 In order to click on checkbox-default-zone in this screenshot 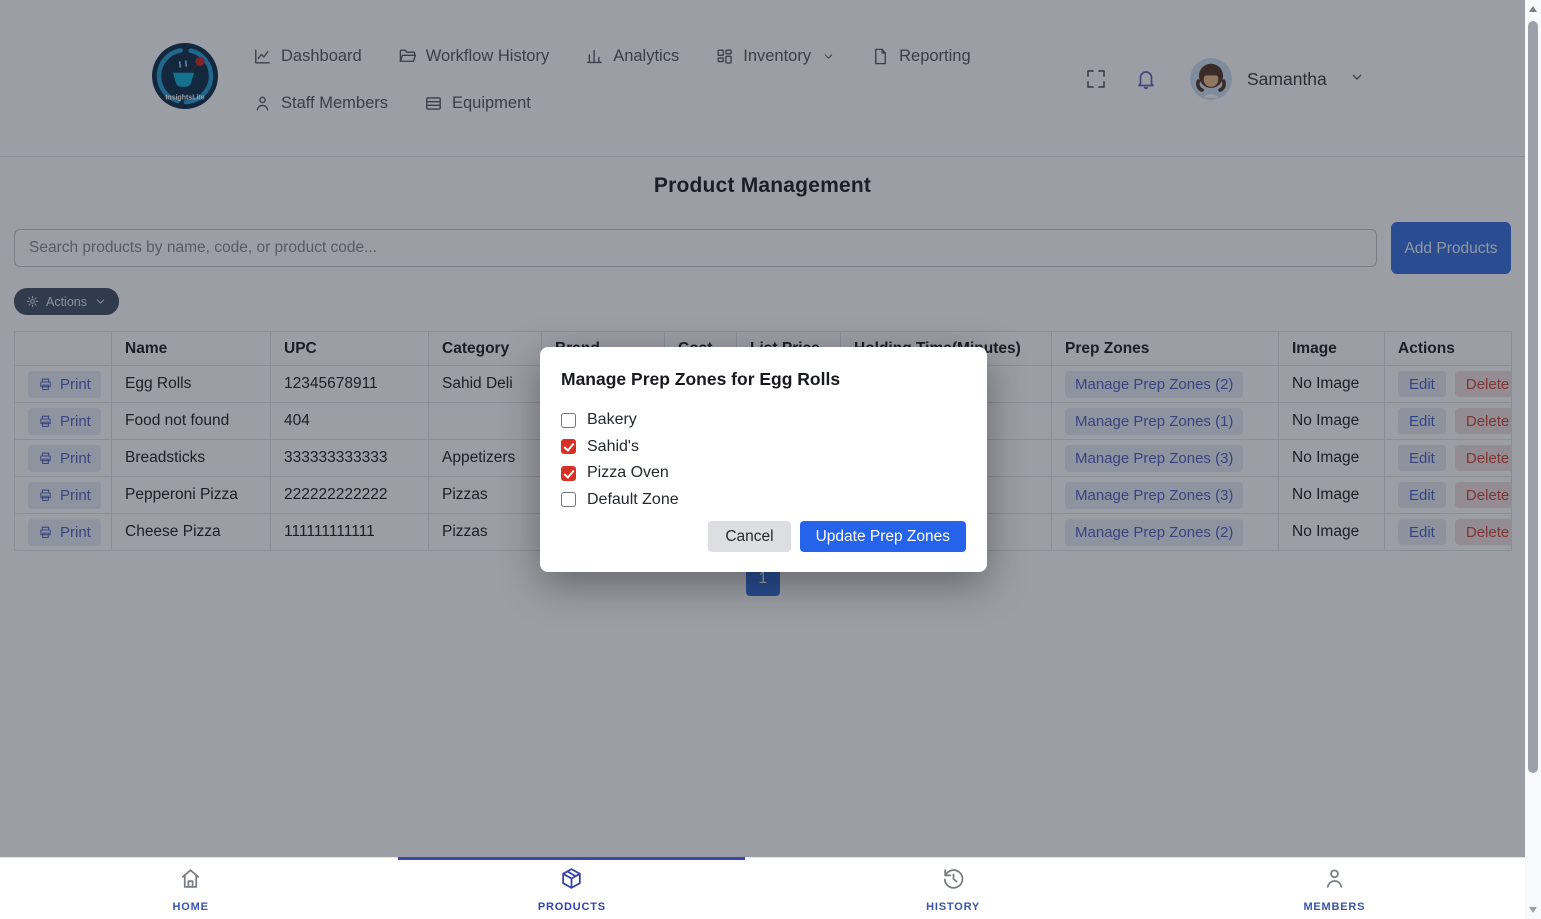, I will do `click(568, 500)`.